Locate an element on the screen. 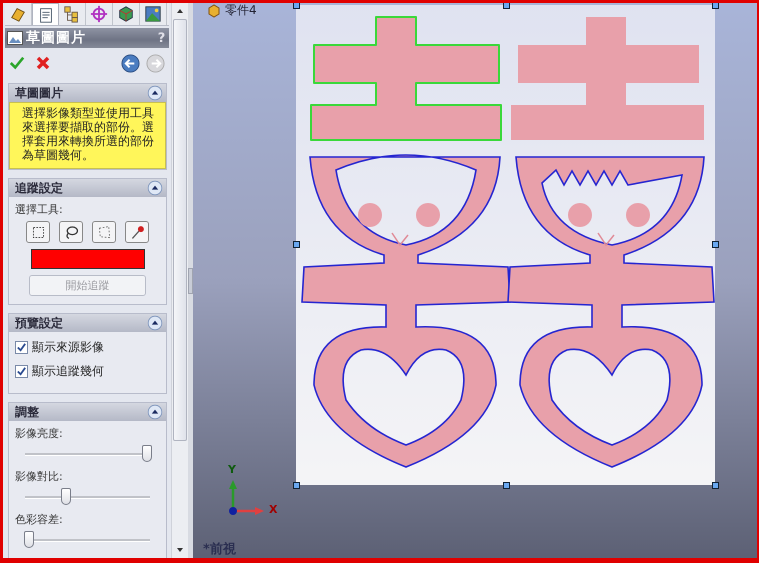 This screenshot has width=759, height=563. panel-title: 草圖圖片 is located at coordinates (56, 38).